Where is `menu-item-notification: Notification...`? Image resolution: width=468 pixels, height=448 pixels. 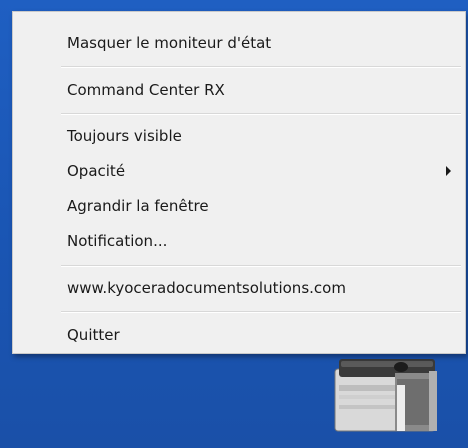
menu-item-notification: Notification... is located at coordinates (239, 241).